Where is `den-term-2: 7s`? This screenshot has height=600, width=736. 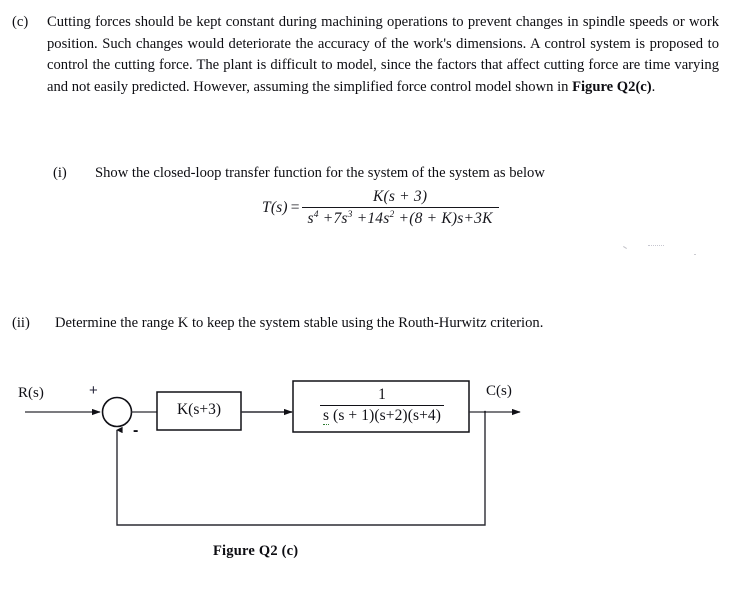
den-term-2: 7s is located at coordinates (340, 218).